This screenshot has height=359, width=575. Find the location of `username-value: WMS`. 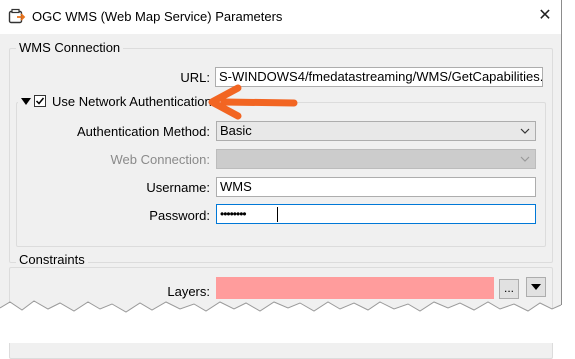

username-value: WMS is located at coordinates (236, 186).